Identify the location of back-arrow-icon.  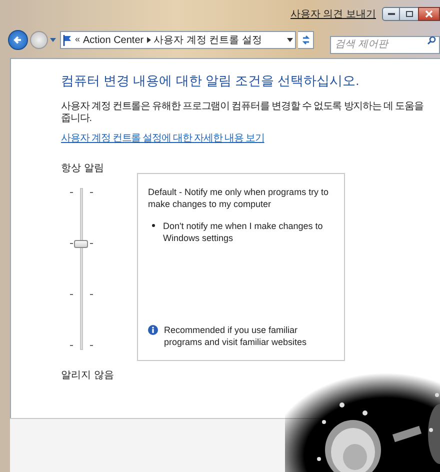
(18, 40).